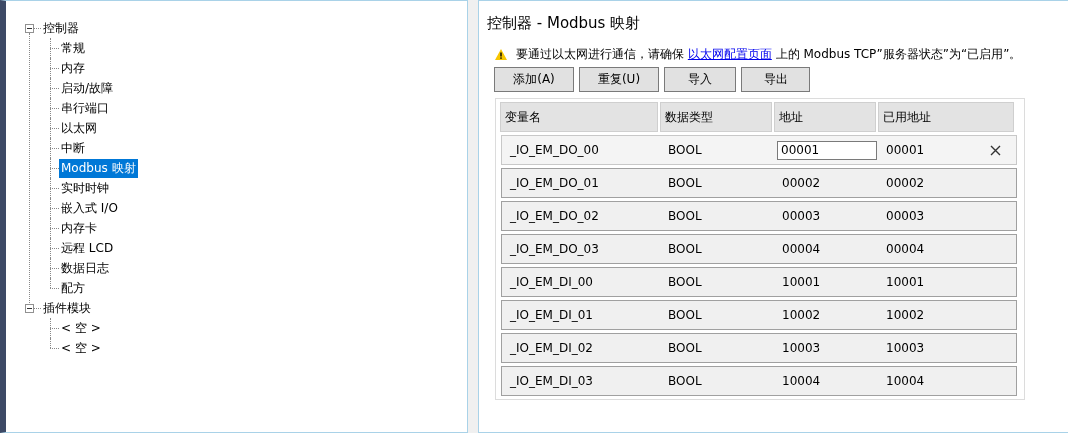 The height and width of the screenshot is (433, 1068). Describe the element at coordinates (85, 108) in the screenshot. I see `tree-item: 串行端口` at that location.